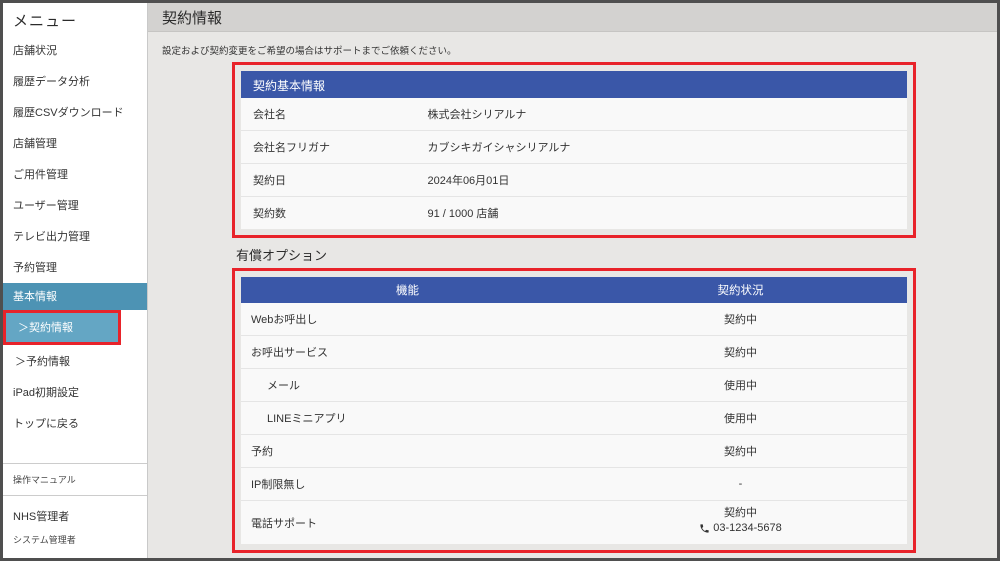 This screenshot has height=561, width=1000. What do you see at coordinates (46, 206) in the screenshot?
I see `sidebar-item-label: ユーザー管理` at bounding box center [46, 206].